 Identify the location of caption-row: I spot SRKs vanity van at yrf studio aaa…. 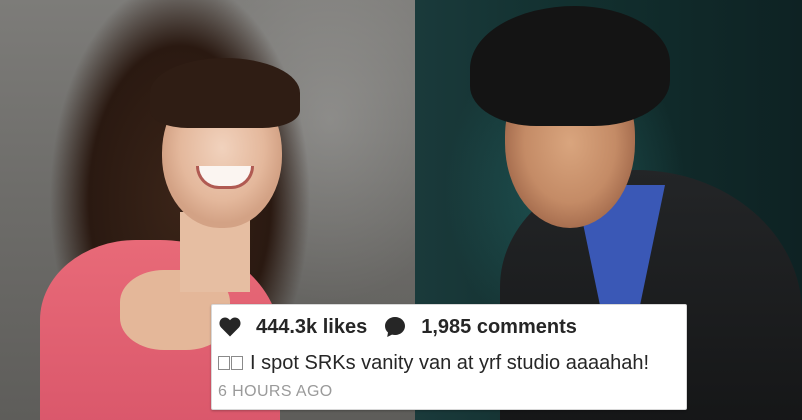
(449, 363).